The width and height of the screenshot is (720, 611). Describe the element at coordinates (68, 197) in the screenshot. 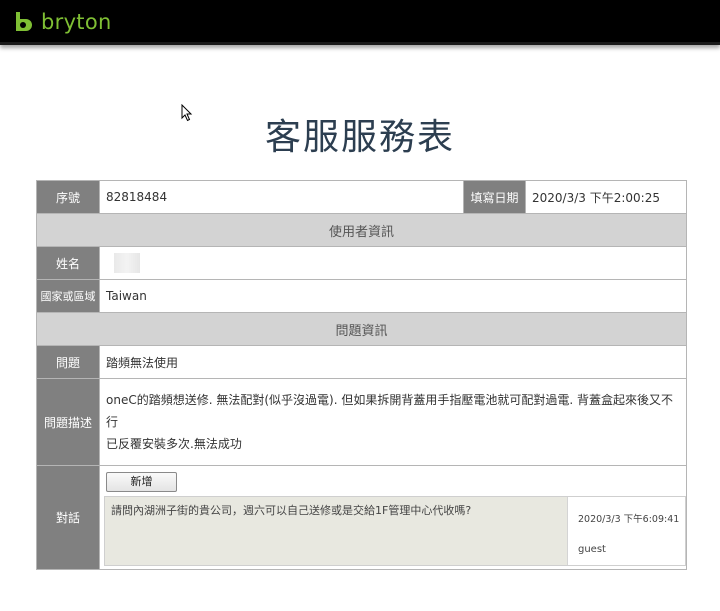

I see `serial-label: 序號` at that location.